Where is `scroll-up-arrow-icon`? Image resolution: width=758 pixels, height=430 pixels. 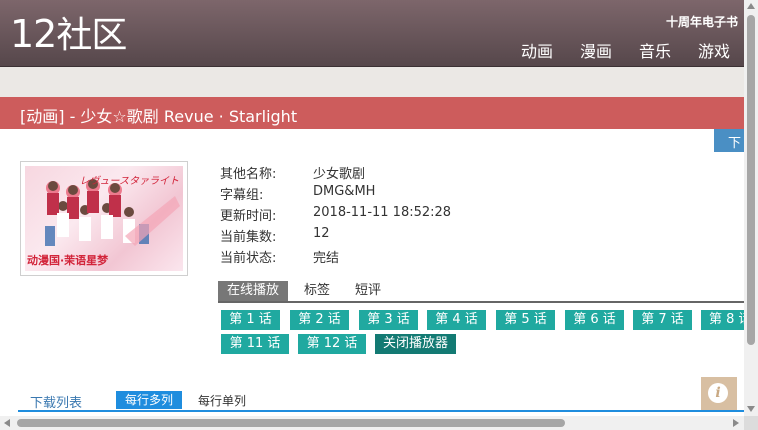 scroll-up-arrow-icon is located at coordinates (751, 6).